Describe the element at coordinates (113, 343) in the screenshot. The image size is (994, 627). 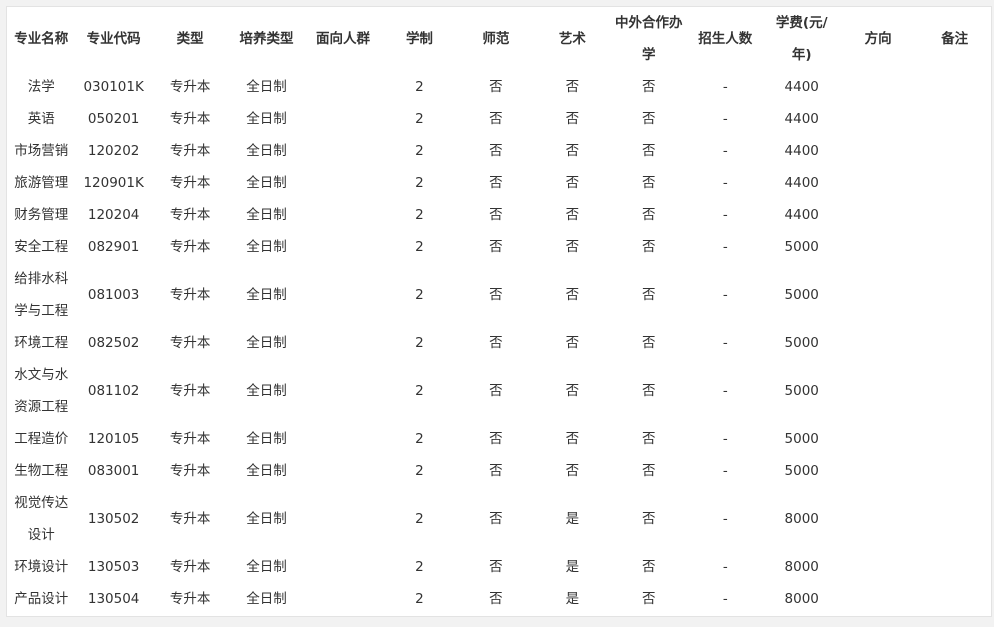
I see `cell-major-code: 082502` at that location.